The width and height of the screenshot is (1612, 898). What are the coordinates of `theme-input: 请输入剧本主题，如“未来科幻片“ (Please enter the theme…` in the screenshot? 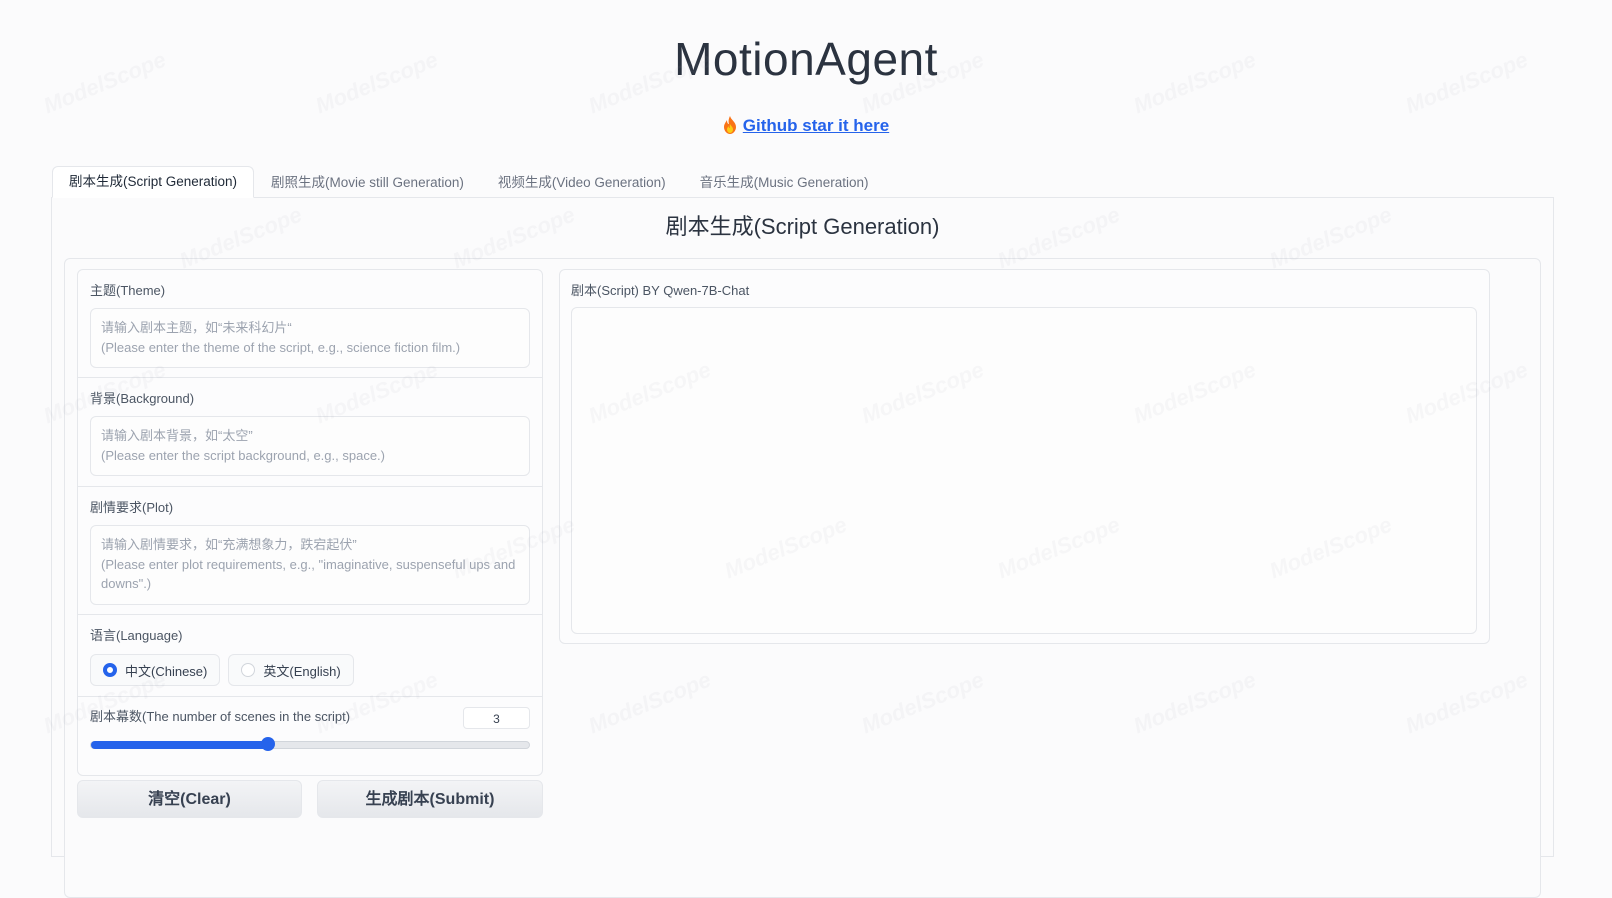 It's located at (310, 338).